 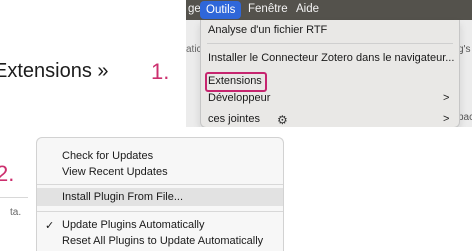 I want to click on menu-item-developer: Développeur, so click(x=239, y=98).